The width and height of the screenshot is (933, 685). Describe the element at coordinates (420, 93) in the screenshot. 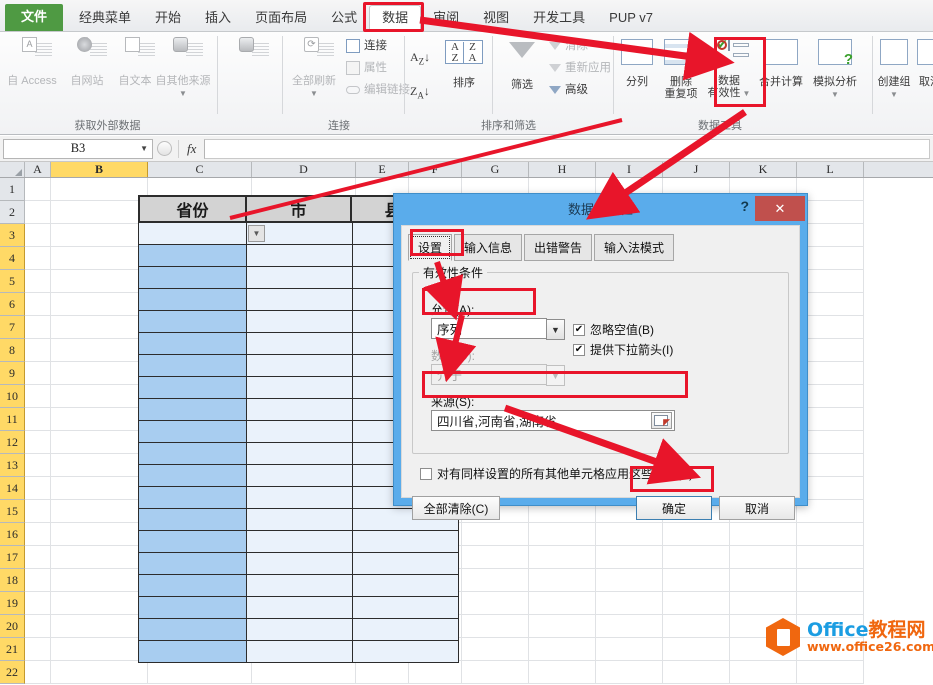

I see `button-sort-za: ZA↓` at that location.